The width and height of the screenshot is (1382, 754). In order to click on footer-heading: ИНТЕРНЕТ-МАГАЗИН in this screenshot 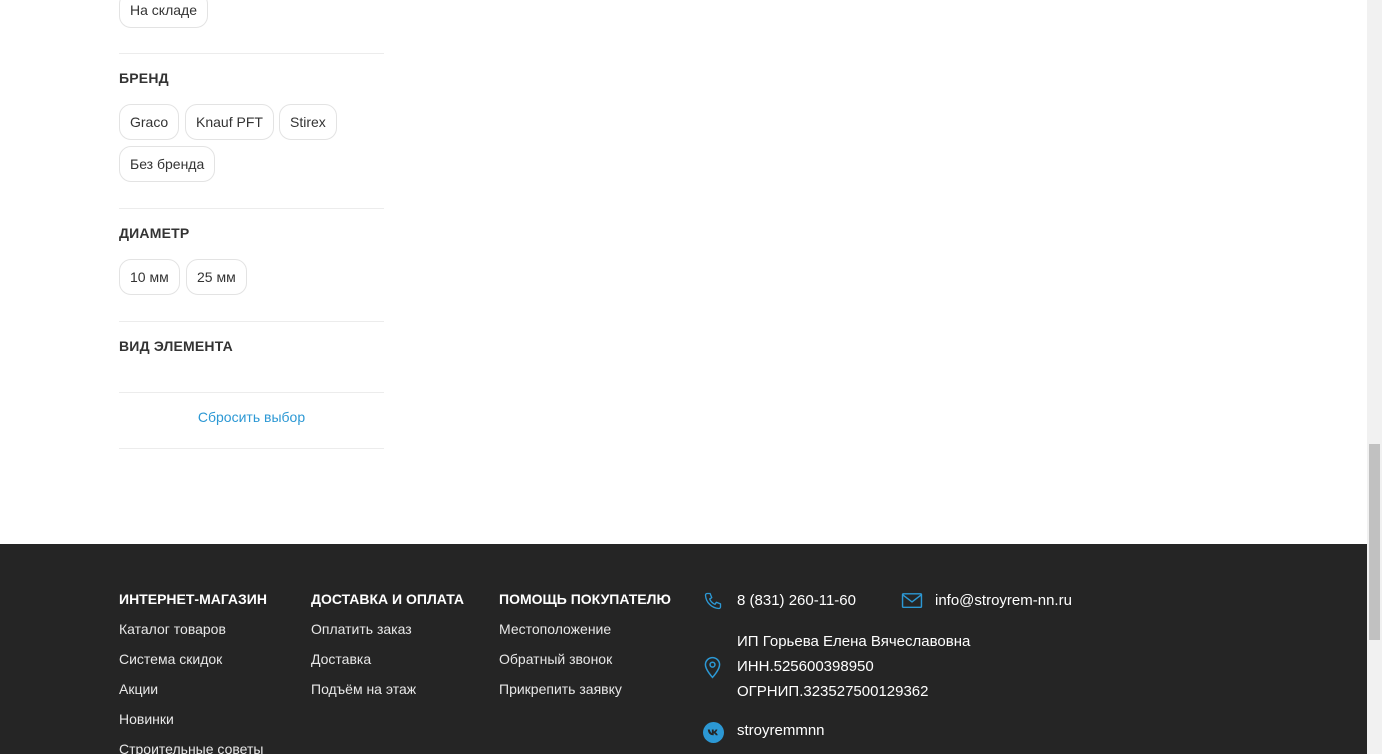, I will do `click(193, 599)`.